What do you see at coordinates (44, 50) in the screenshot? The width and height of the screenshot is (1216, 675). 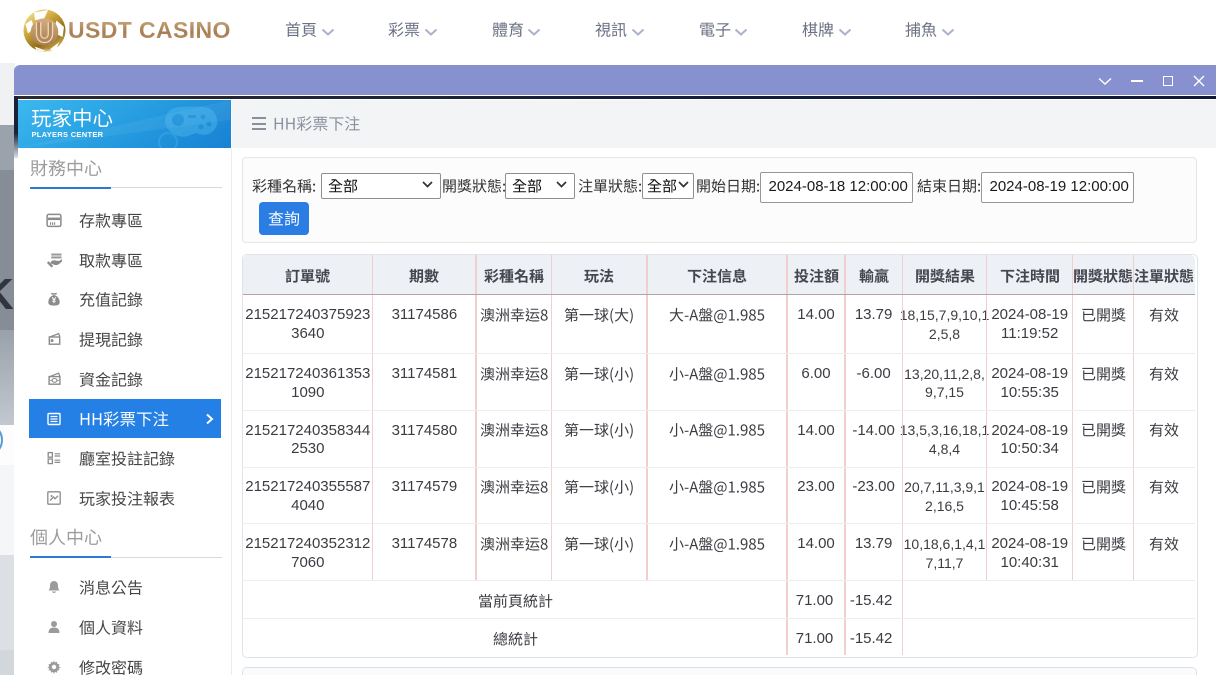 I see `svg-text: Casino` at bounding box center [44, 50].